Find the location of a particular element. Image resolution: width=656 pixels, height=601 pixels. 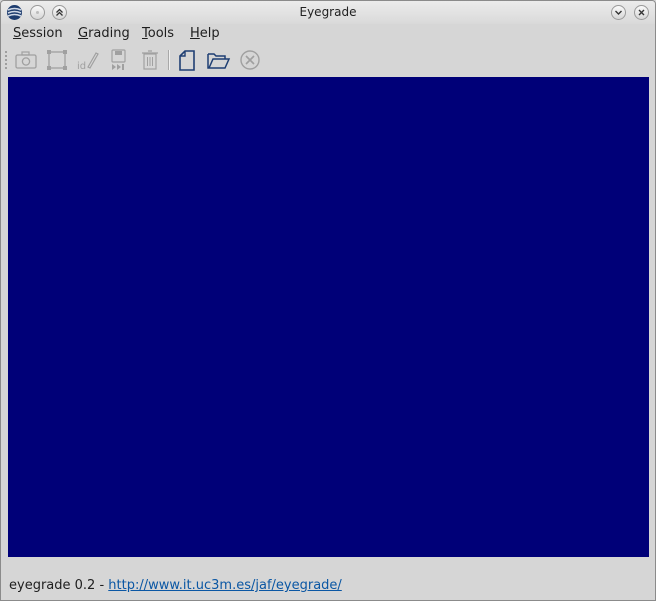

open-session-button is located at coordinates (218, 60).